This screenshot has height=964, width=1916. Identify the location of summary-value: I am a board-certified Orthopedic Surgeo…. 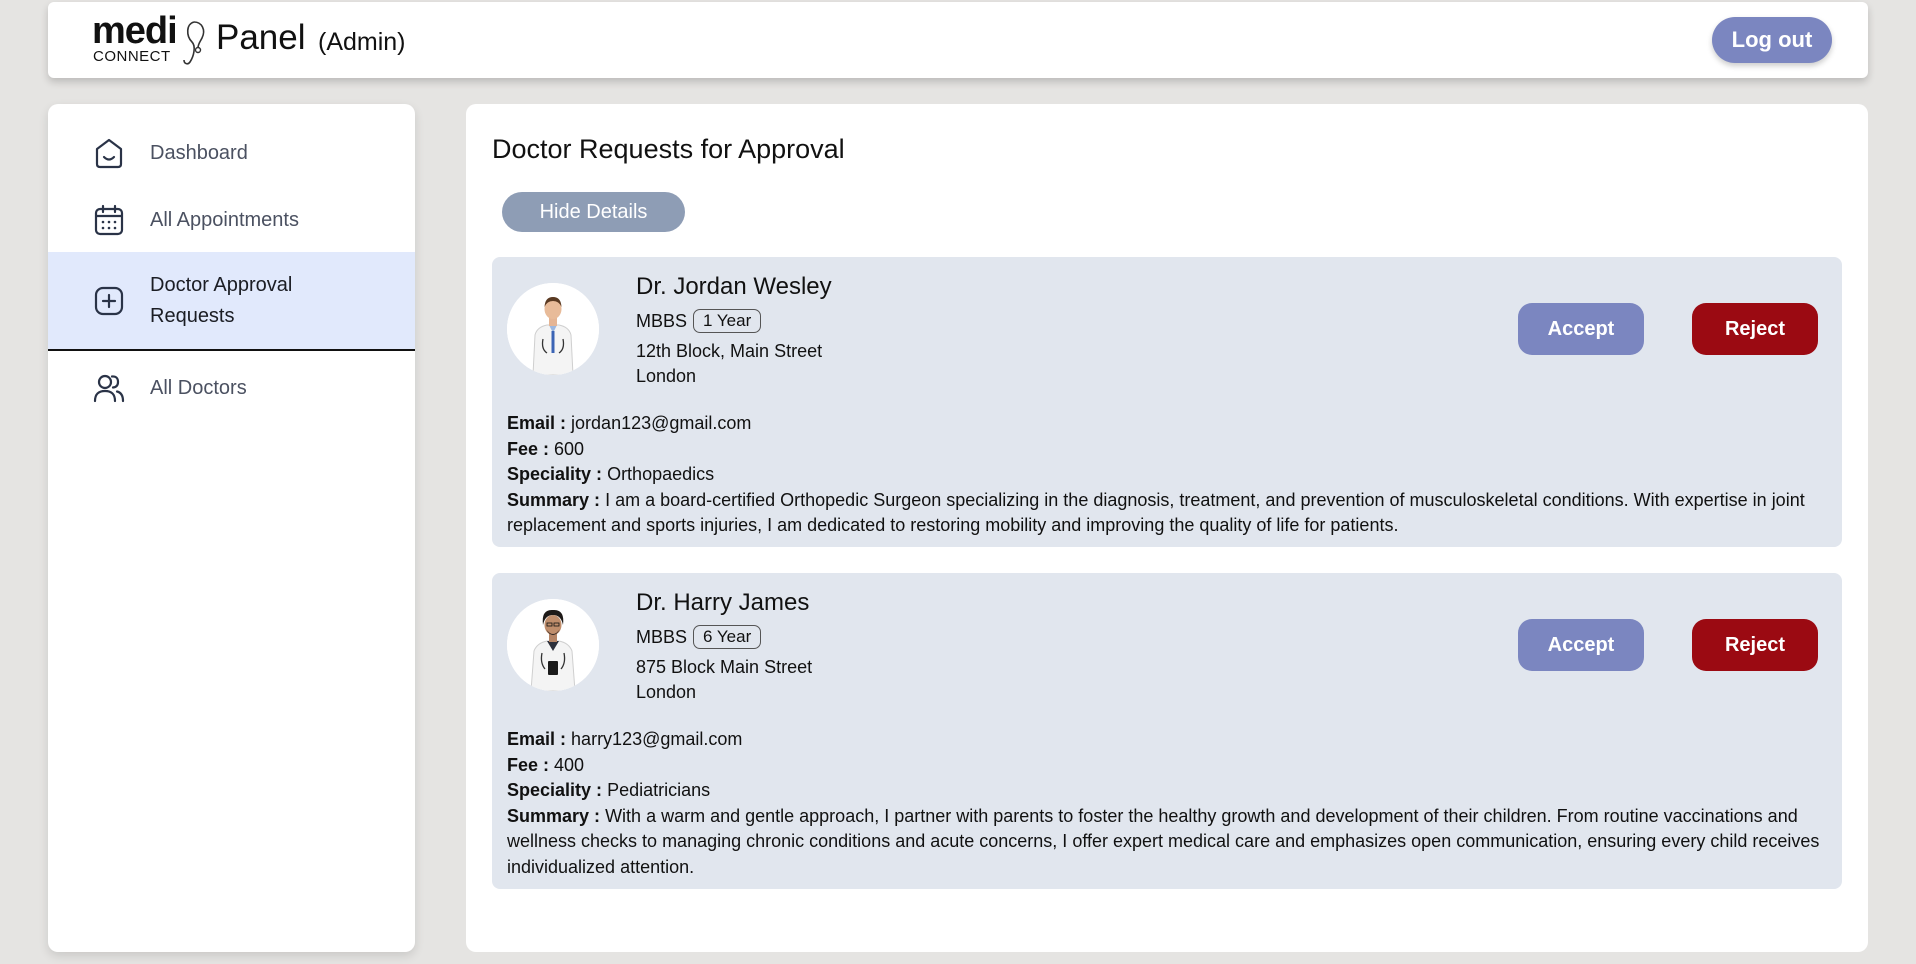
(1156, 512).